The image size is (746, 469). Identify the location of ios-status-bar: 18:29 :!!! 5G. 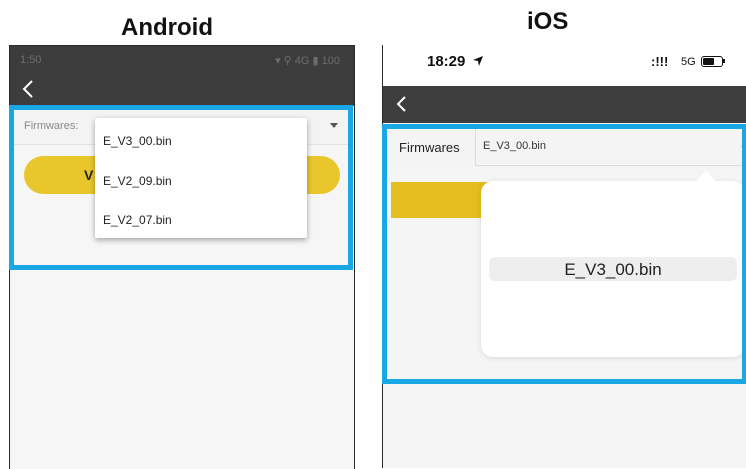
(564, 65).